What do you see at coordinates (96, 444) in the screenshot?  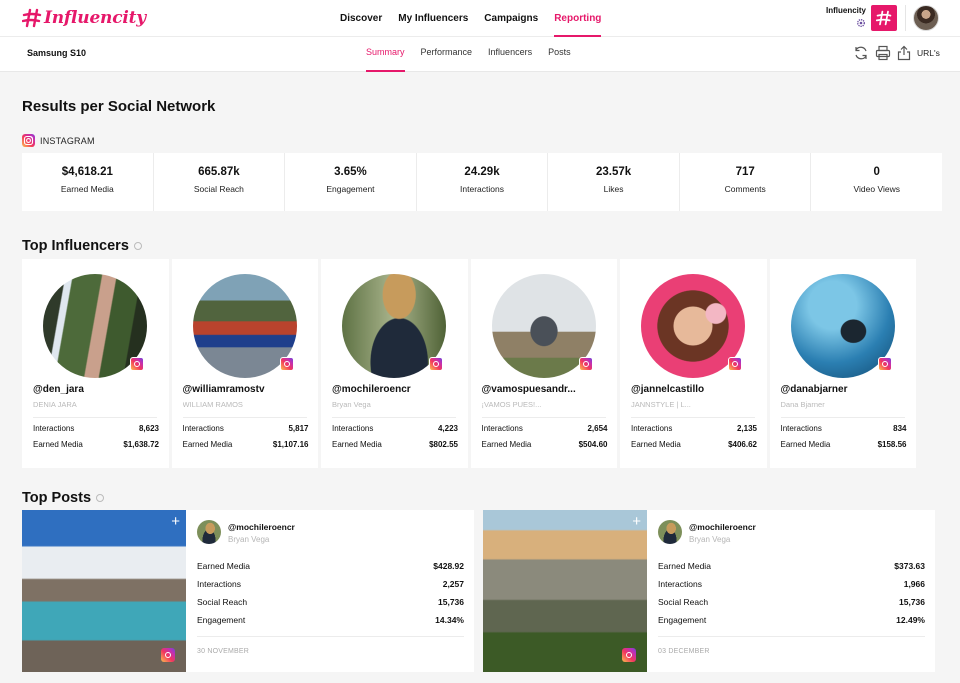 I see `earned-media-row: Earned Media$1,638.72` at bounding box center [96, 444].